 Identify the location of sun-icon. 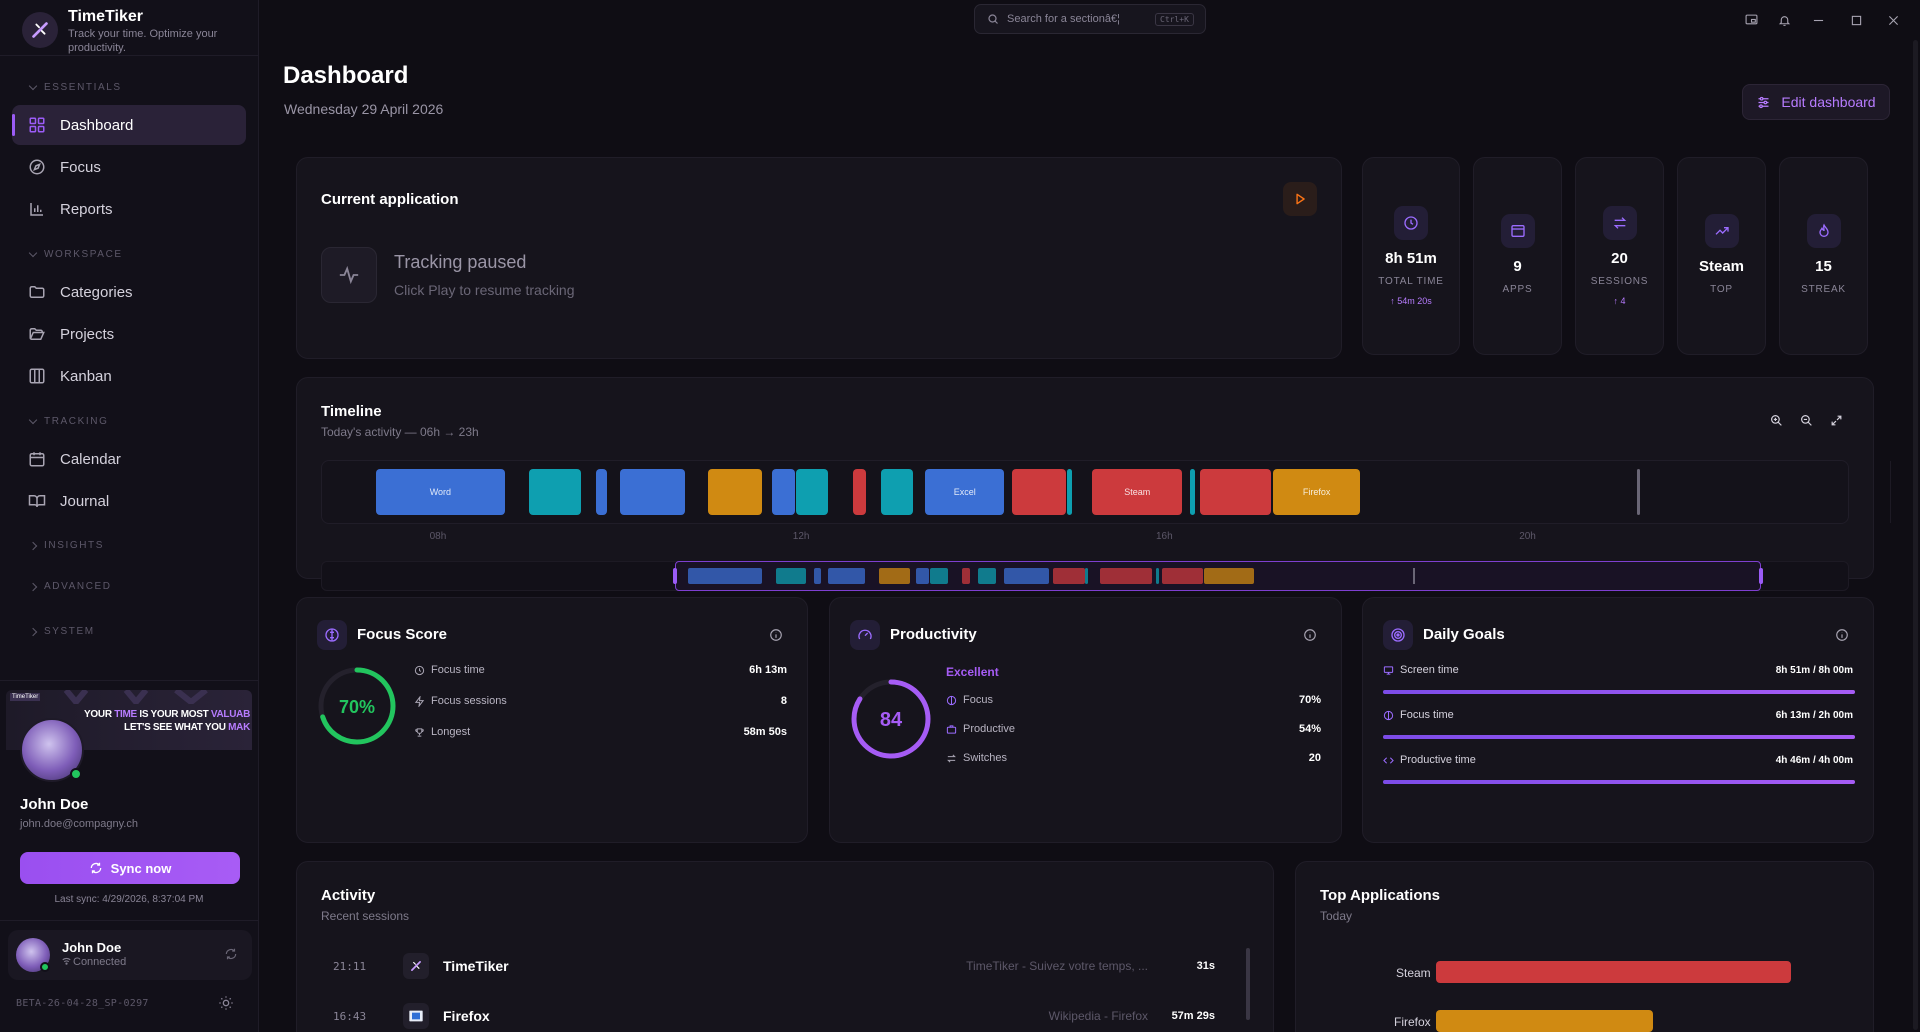
(226, 1003).